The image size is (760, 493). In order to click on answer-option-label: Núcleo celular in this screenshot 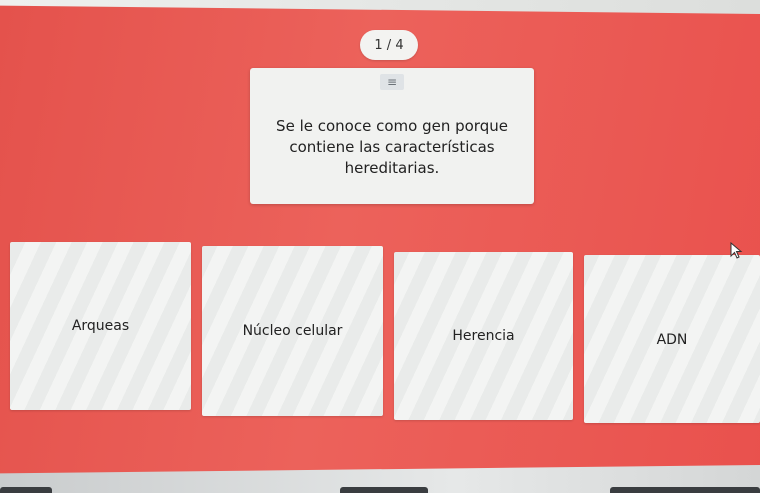, I will do `click(292, 331)`.